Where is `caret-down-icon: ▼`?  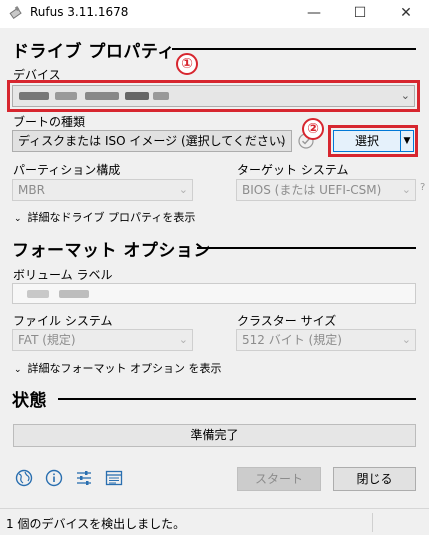
caret-down-icon: ▼ is located at coordinates (407, 141).